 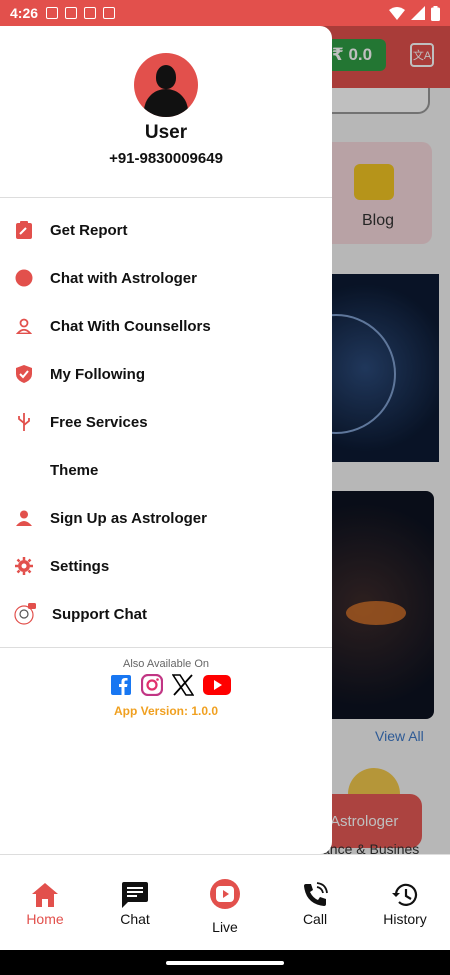 I want to click on instagram-icon, so click(x=152, y=685).